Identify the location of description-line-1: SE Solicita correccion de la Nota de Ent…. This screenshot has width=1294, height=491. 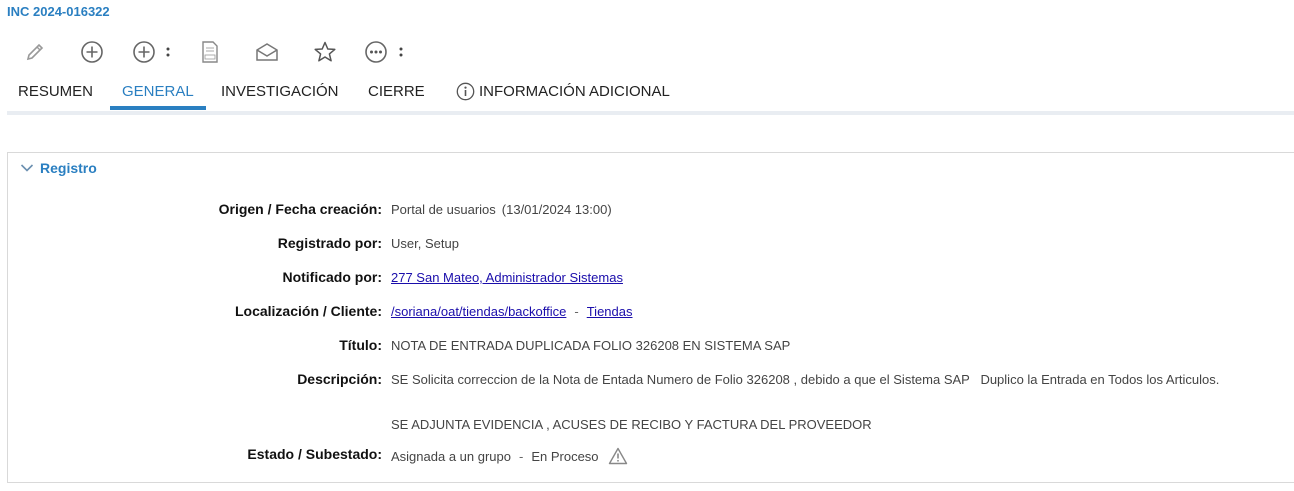
(805, 379).